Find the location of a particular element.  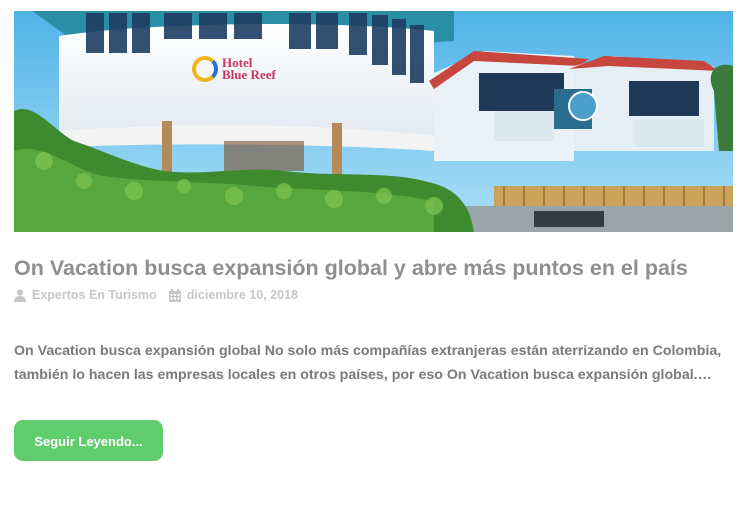

post-date: diciembre 10, 2018 is located at coordinates (233, 295).